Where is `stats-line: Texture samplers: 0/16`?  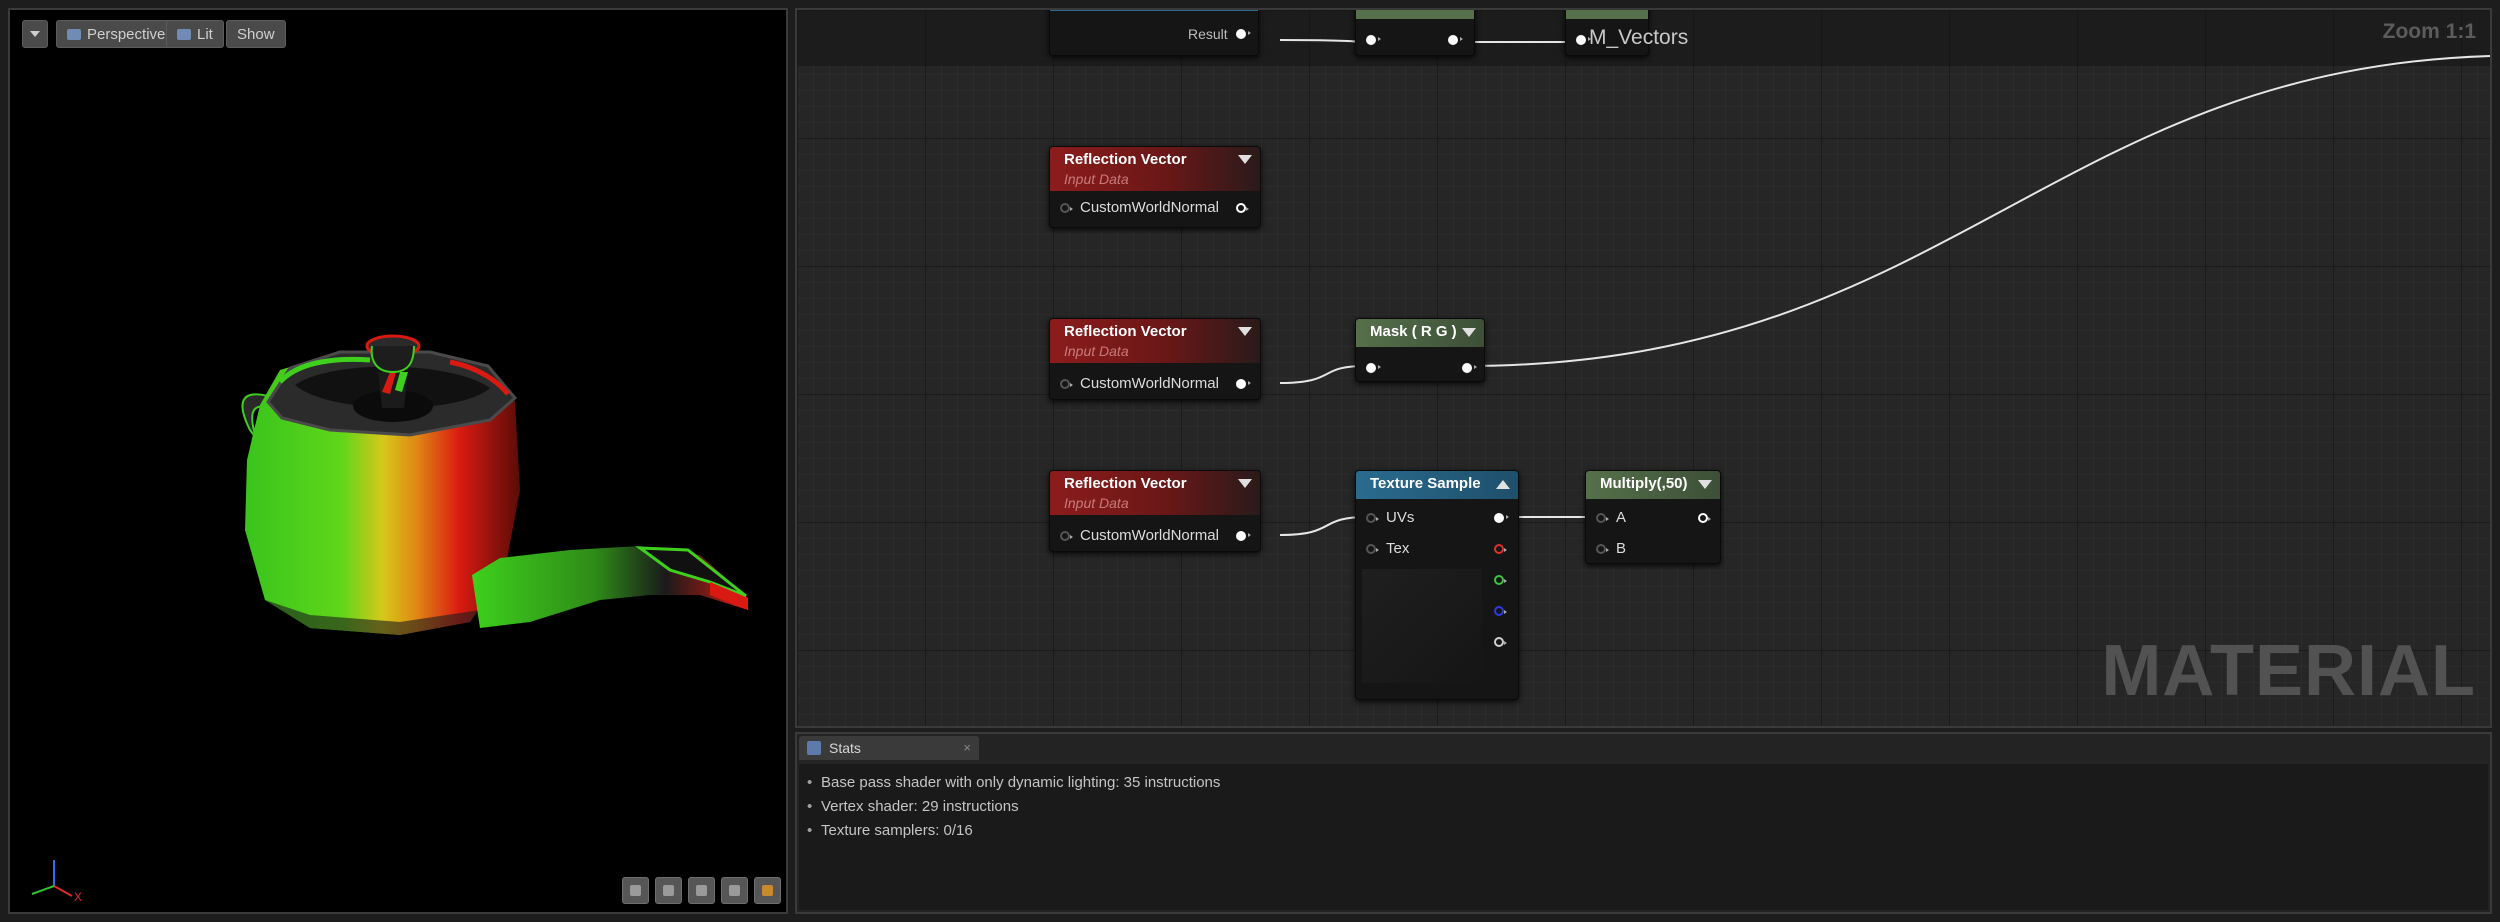 stats-line: Texture samplers: 0/16 is located at coordinates (890, 830).